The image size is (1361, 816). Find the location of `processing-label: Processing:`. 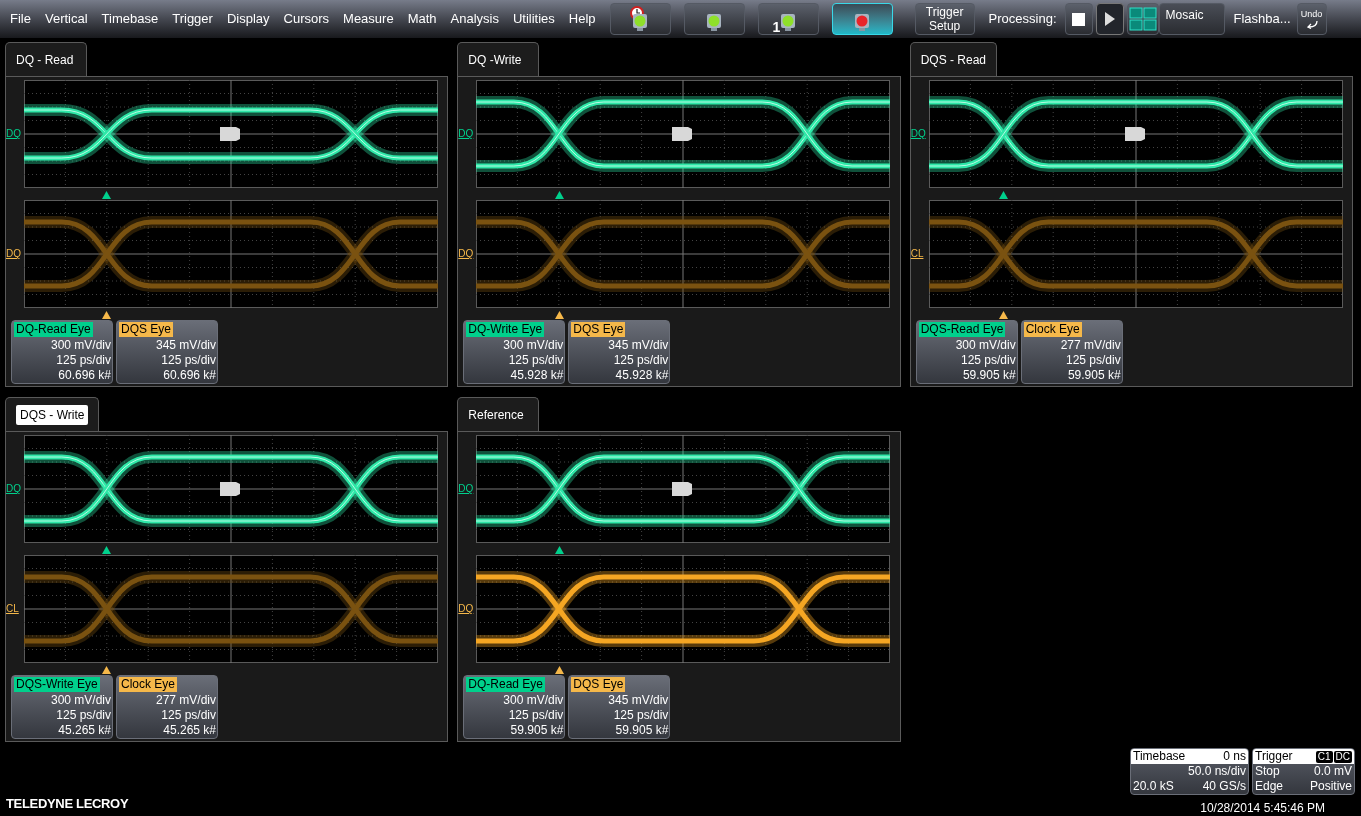

processing-label: Processing: is located at coordinates (1022, 19).